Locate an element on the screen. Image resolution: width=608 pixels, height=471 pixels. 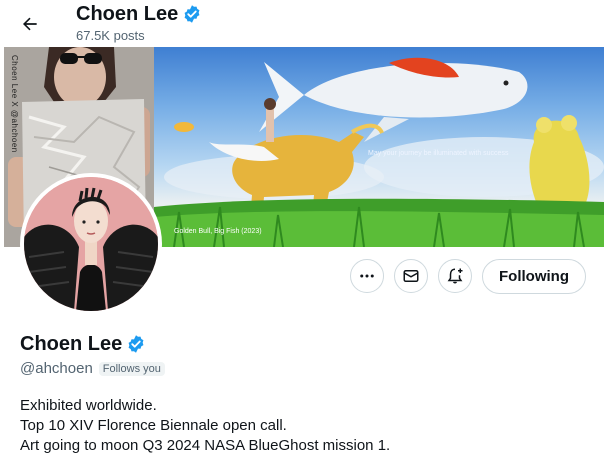
avatar is located at coordinates (91, 244).